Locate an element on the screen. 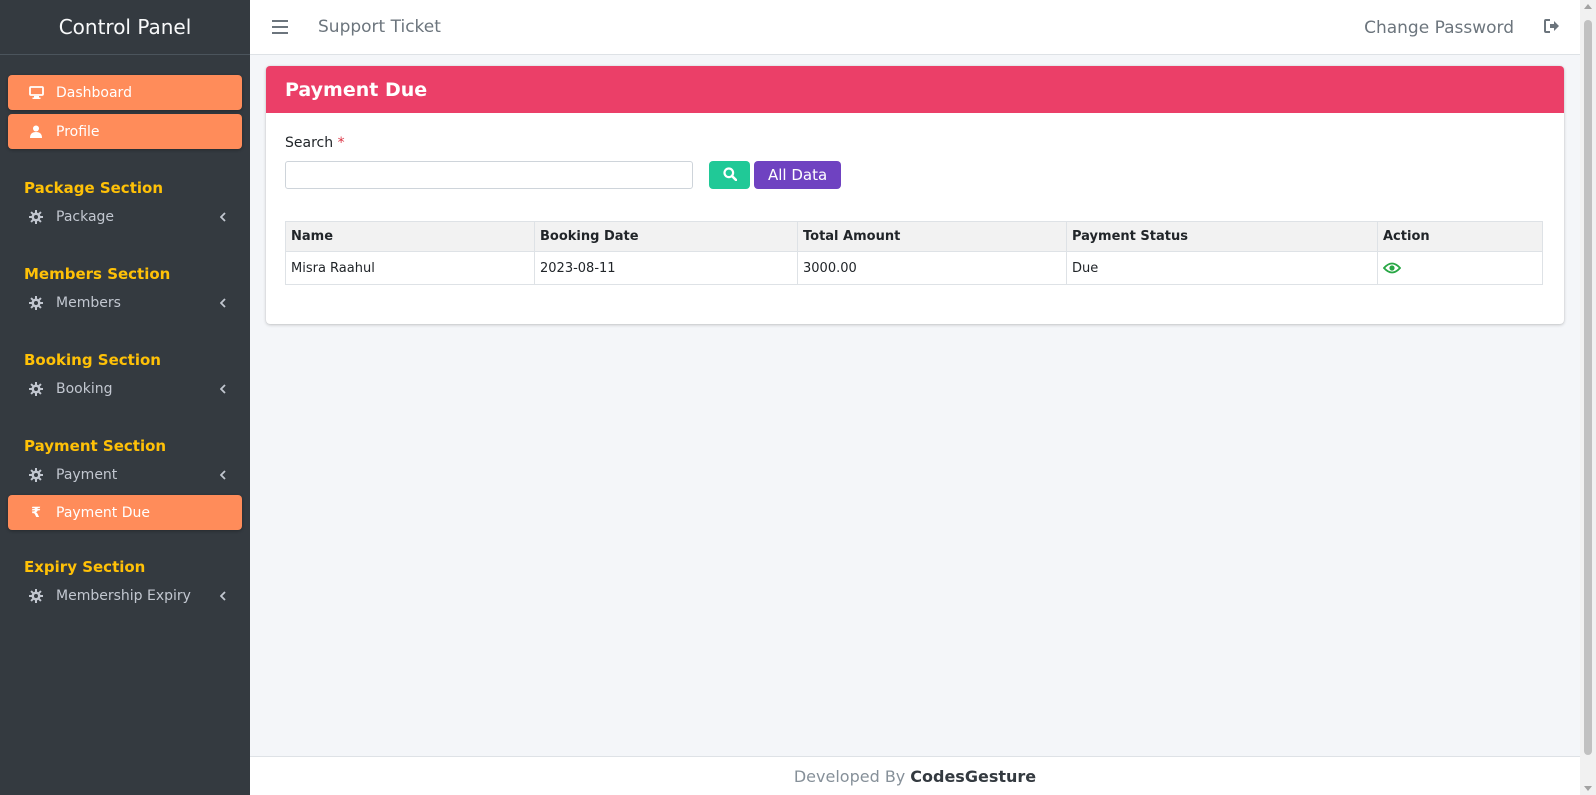 This screenshot has width=1596, height=795. view-eye-icon is located at coordinates (1392, 268).